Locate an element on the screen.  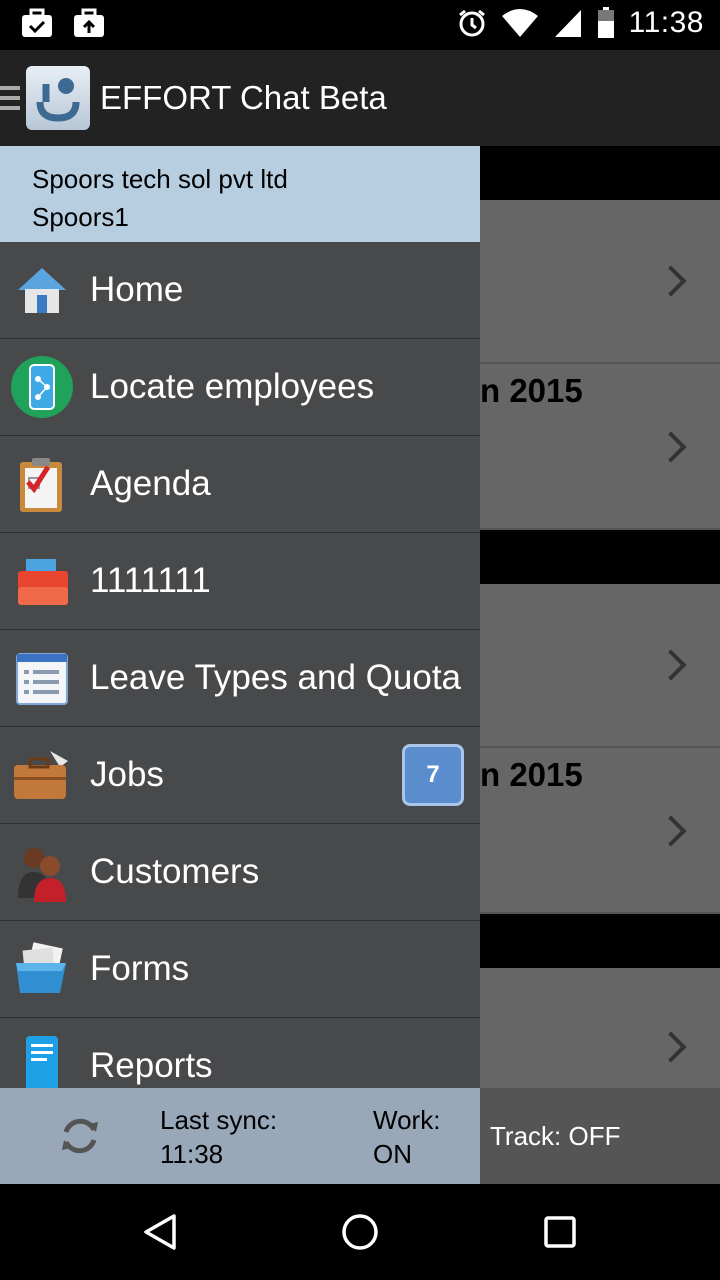
work-status-label: Work: is located at coordinates (407, 1120).